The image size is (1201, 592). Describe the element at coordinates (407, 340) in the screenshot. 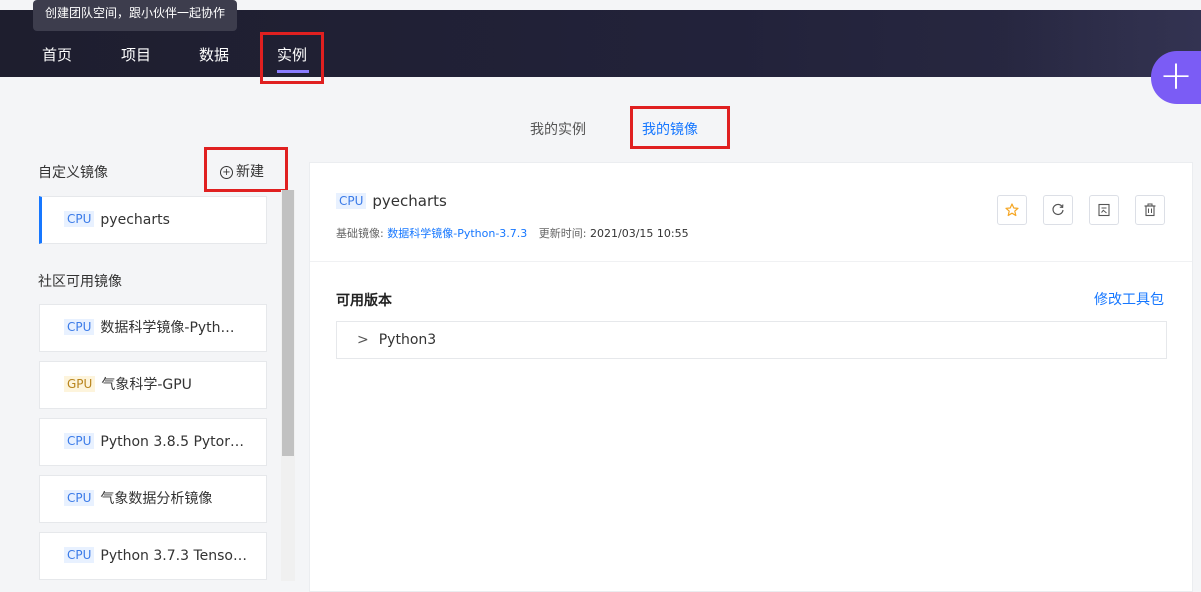

I see `version-label: Python3` at that location.